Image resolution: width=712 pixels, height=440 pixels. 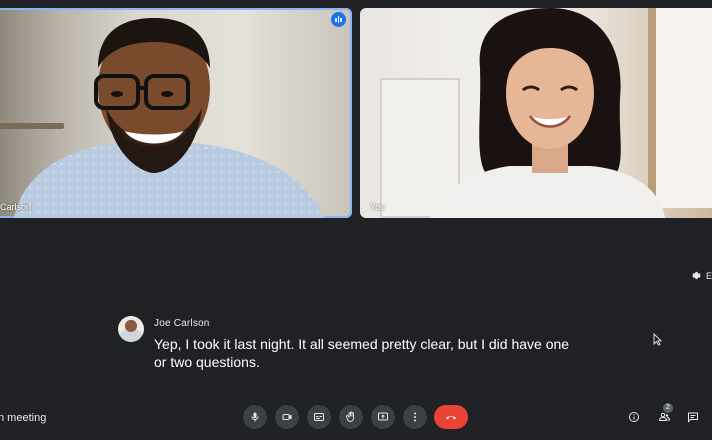 What do you see at coordinates (131, 329) in the screenshot?
I see `avatar` at bounding box center [131, 329].